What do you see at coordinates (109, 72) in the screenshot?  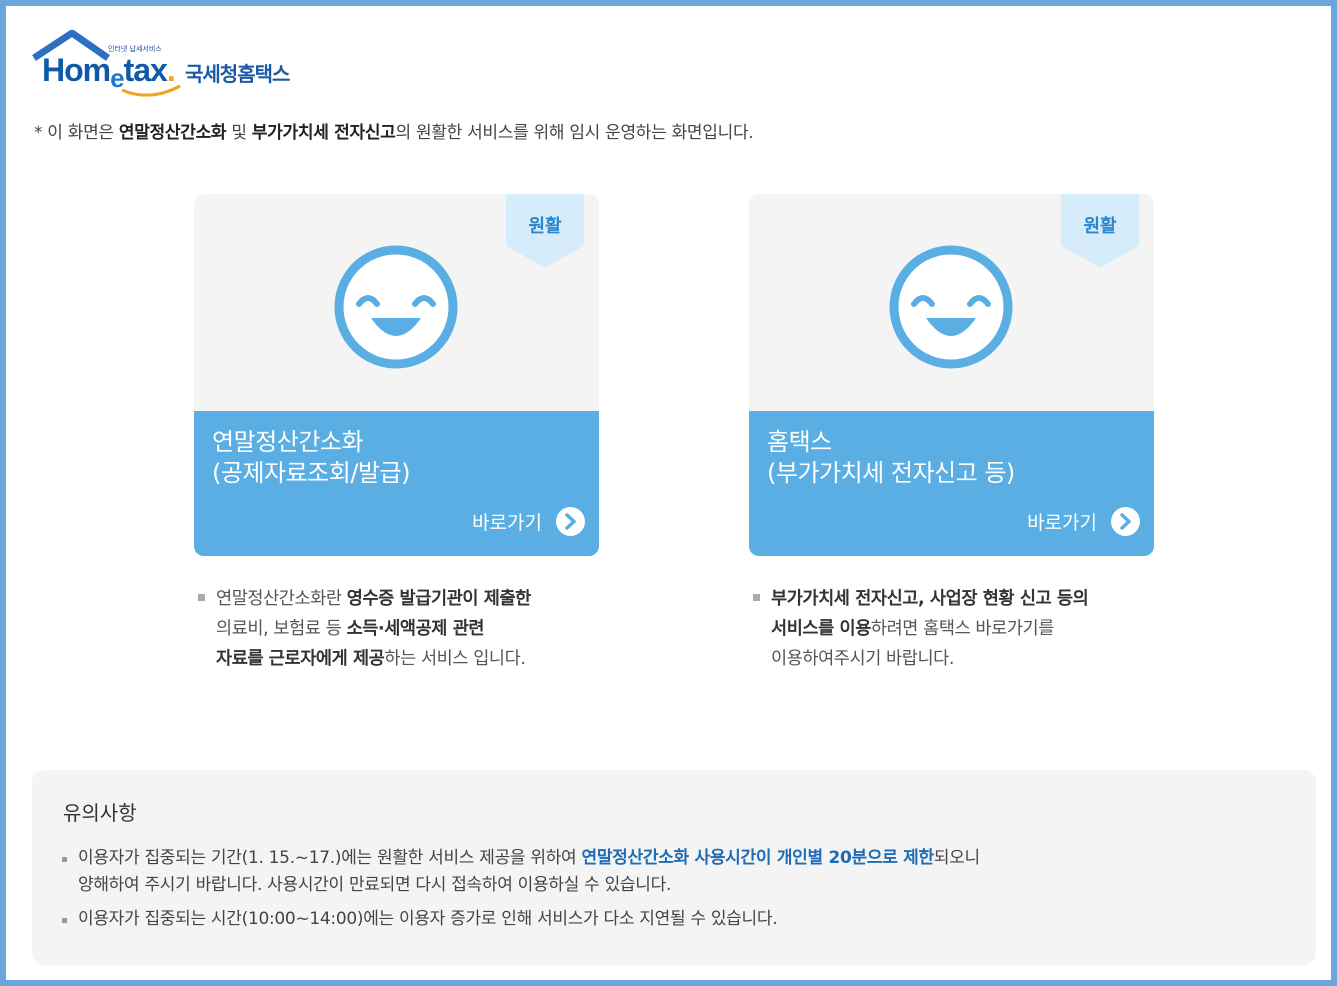 I see `logo-brand: Hometax.` at bounding box center [109, 72].